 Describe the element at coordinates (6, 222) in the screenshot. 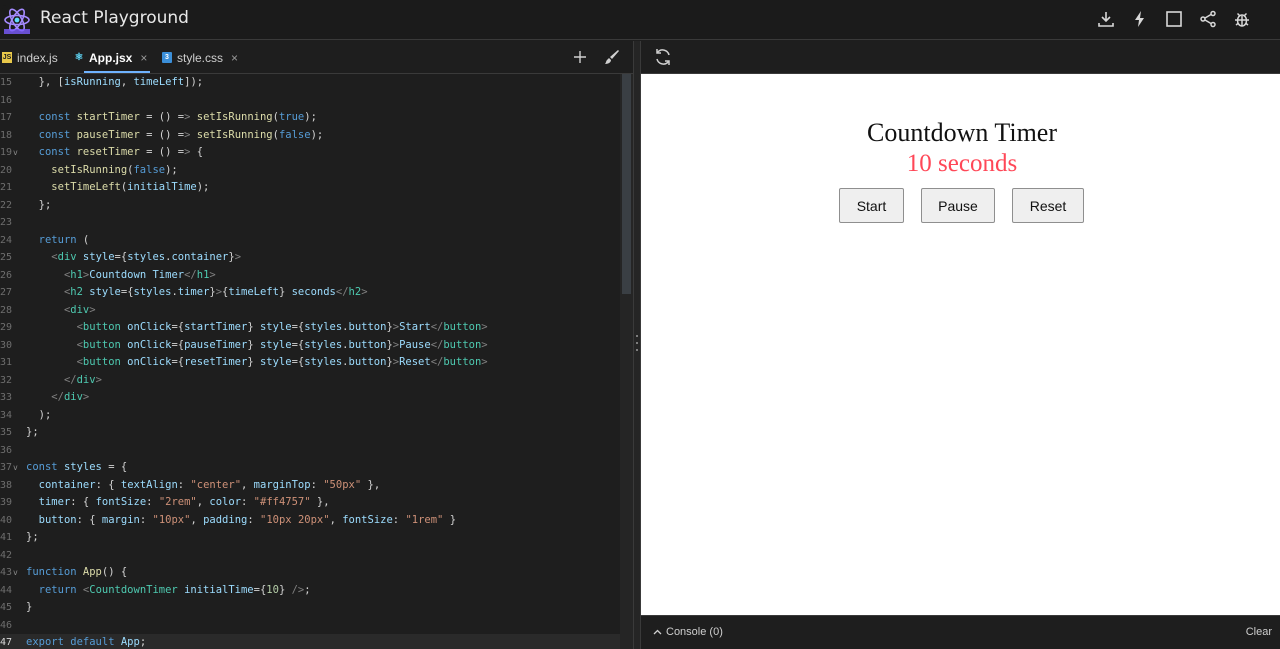

I see `line-number: 23` at that location.